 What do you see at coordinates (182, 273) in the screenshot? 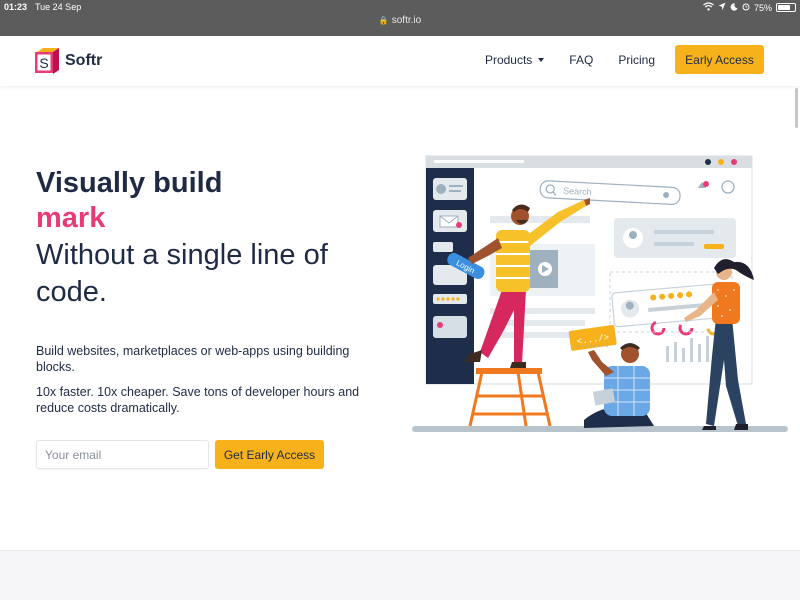
I see `headline-line-3: Without a single line of code.` at bounding box center [182, 273].